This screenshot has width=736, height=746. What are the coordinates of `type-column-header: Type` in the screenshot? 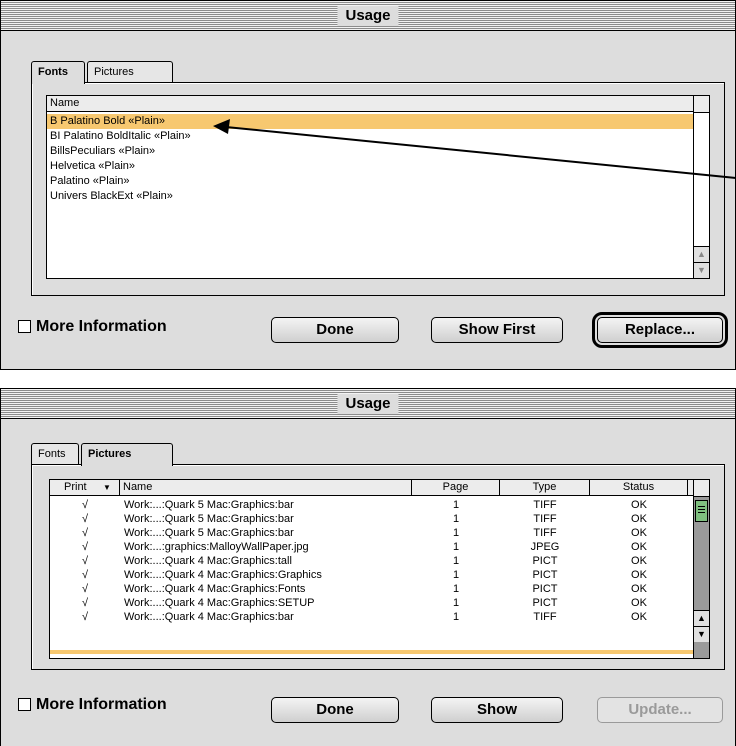 It's located at (545, 487).